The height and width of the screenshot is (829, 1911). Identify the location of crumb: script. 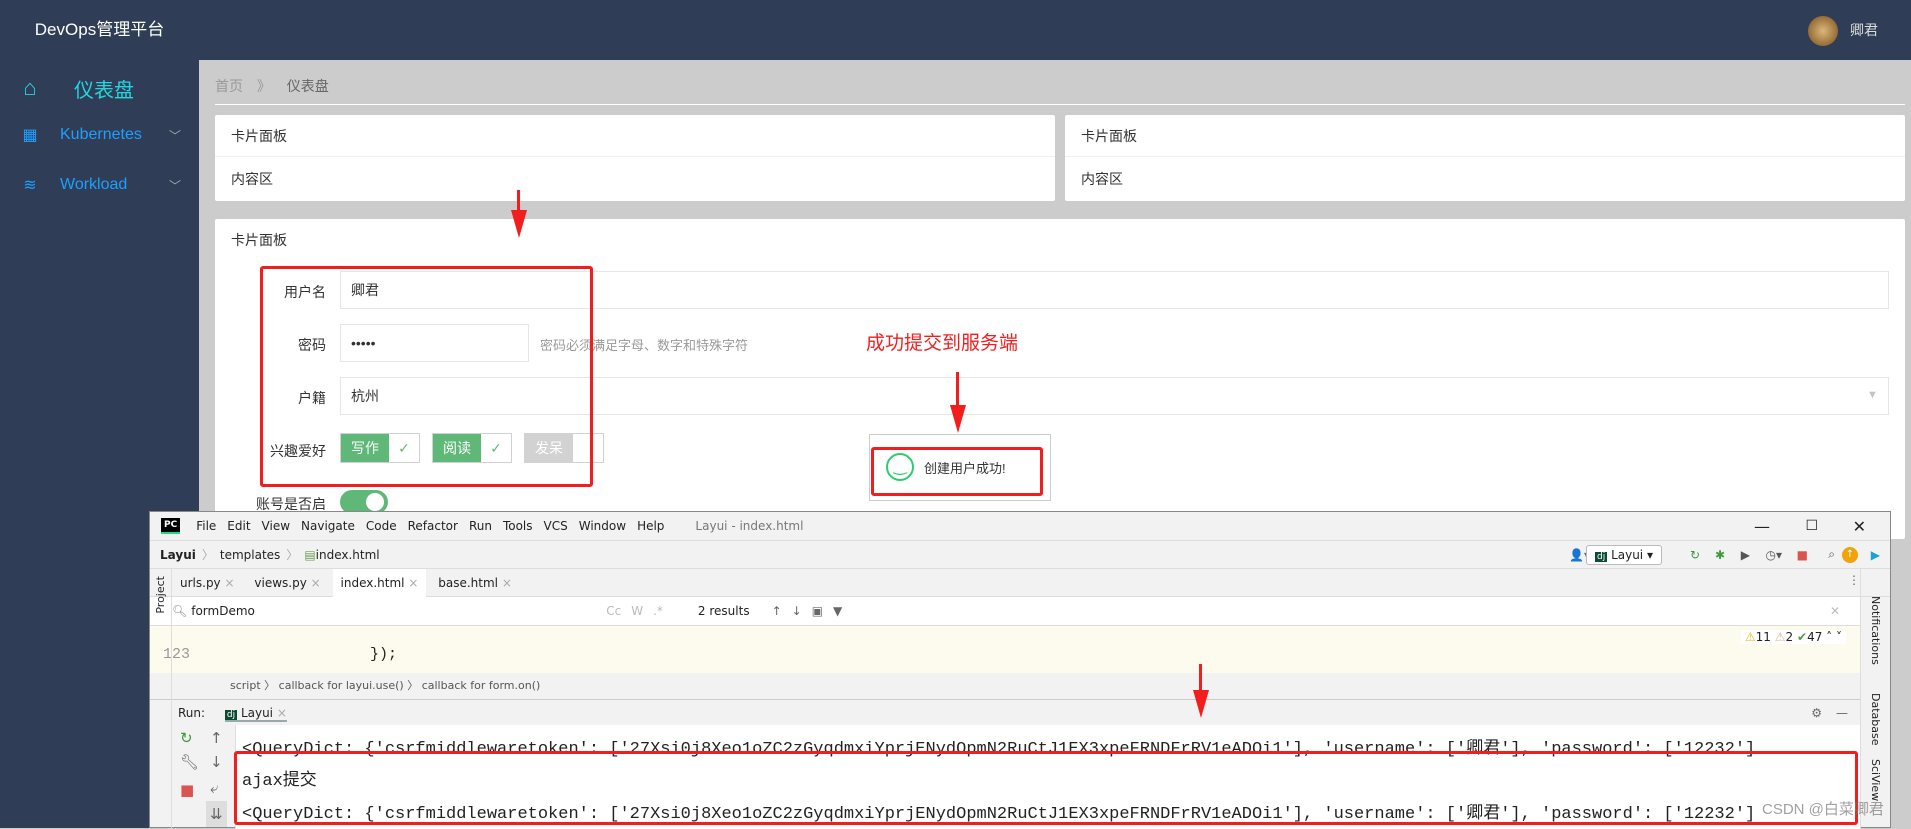
(245, 685).